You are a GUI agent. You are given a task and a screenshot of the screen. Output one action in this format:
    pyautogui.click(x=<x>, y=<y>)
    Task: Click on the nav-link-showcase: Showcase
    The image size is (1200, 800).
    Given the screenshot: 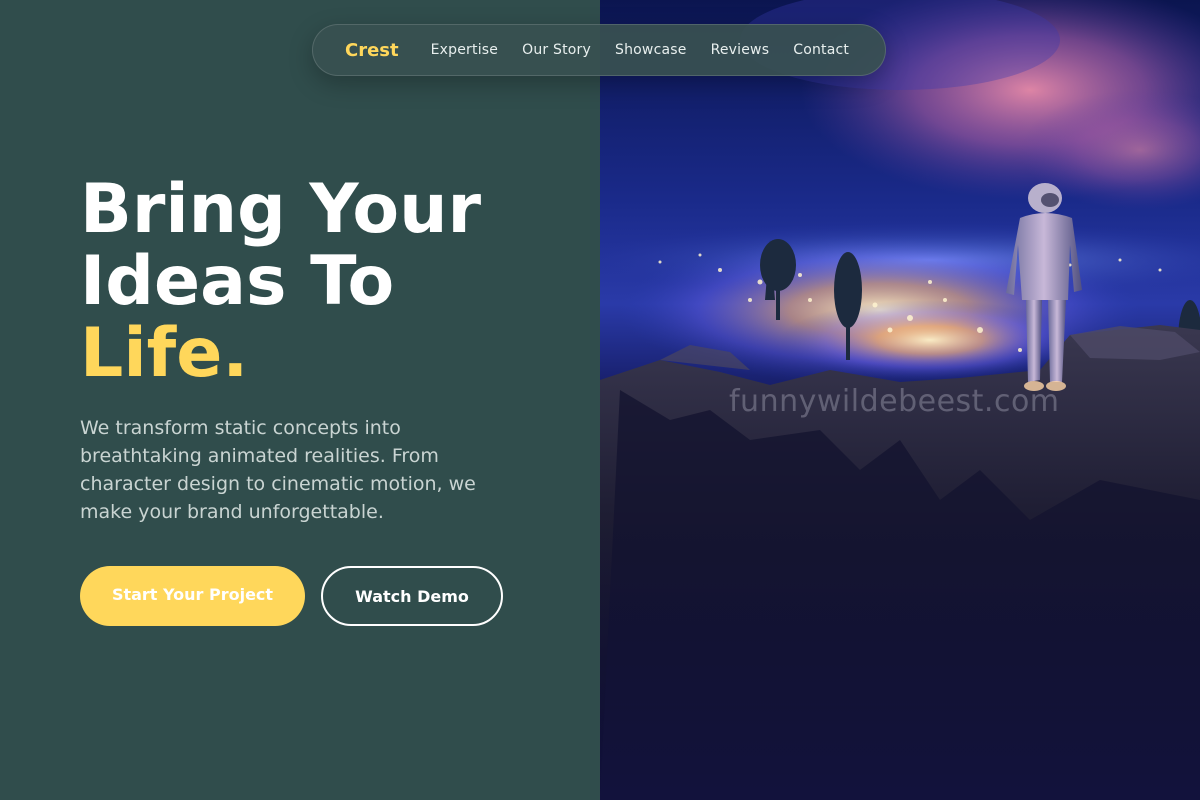 What is the action you would take?
    pyautogui.click(x=651, y=50)
    